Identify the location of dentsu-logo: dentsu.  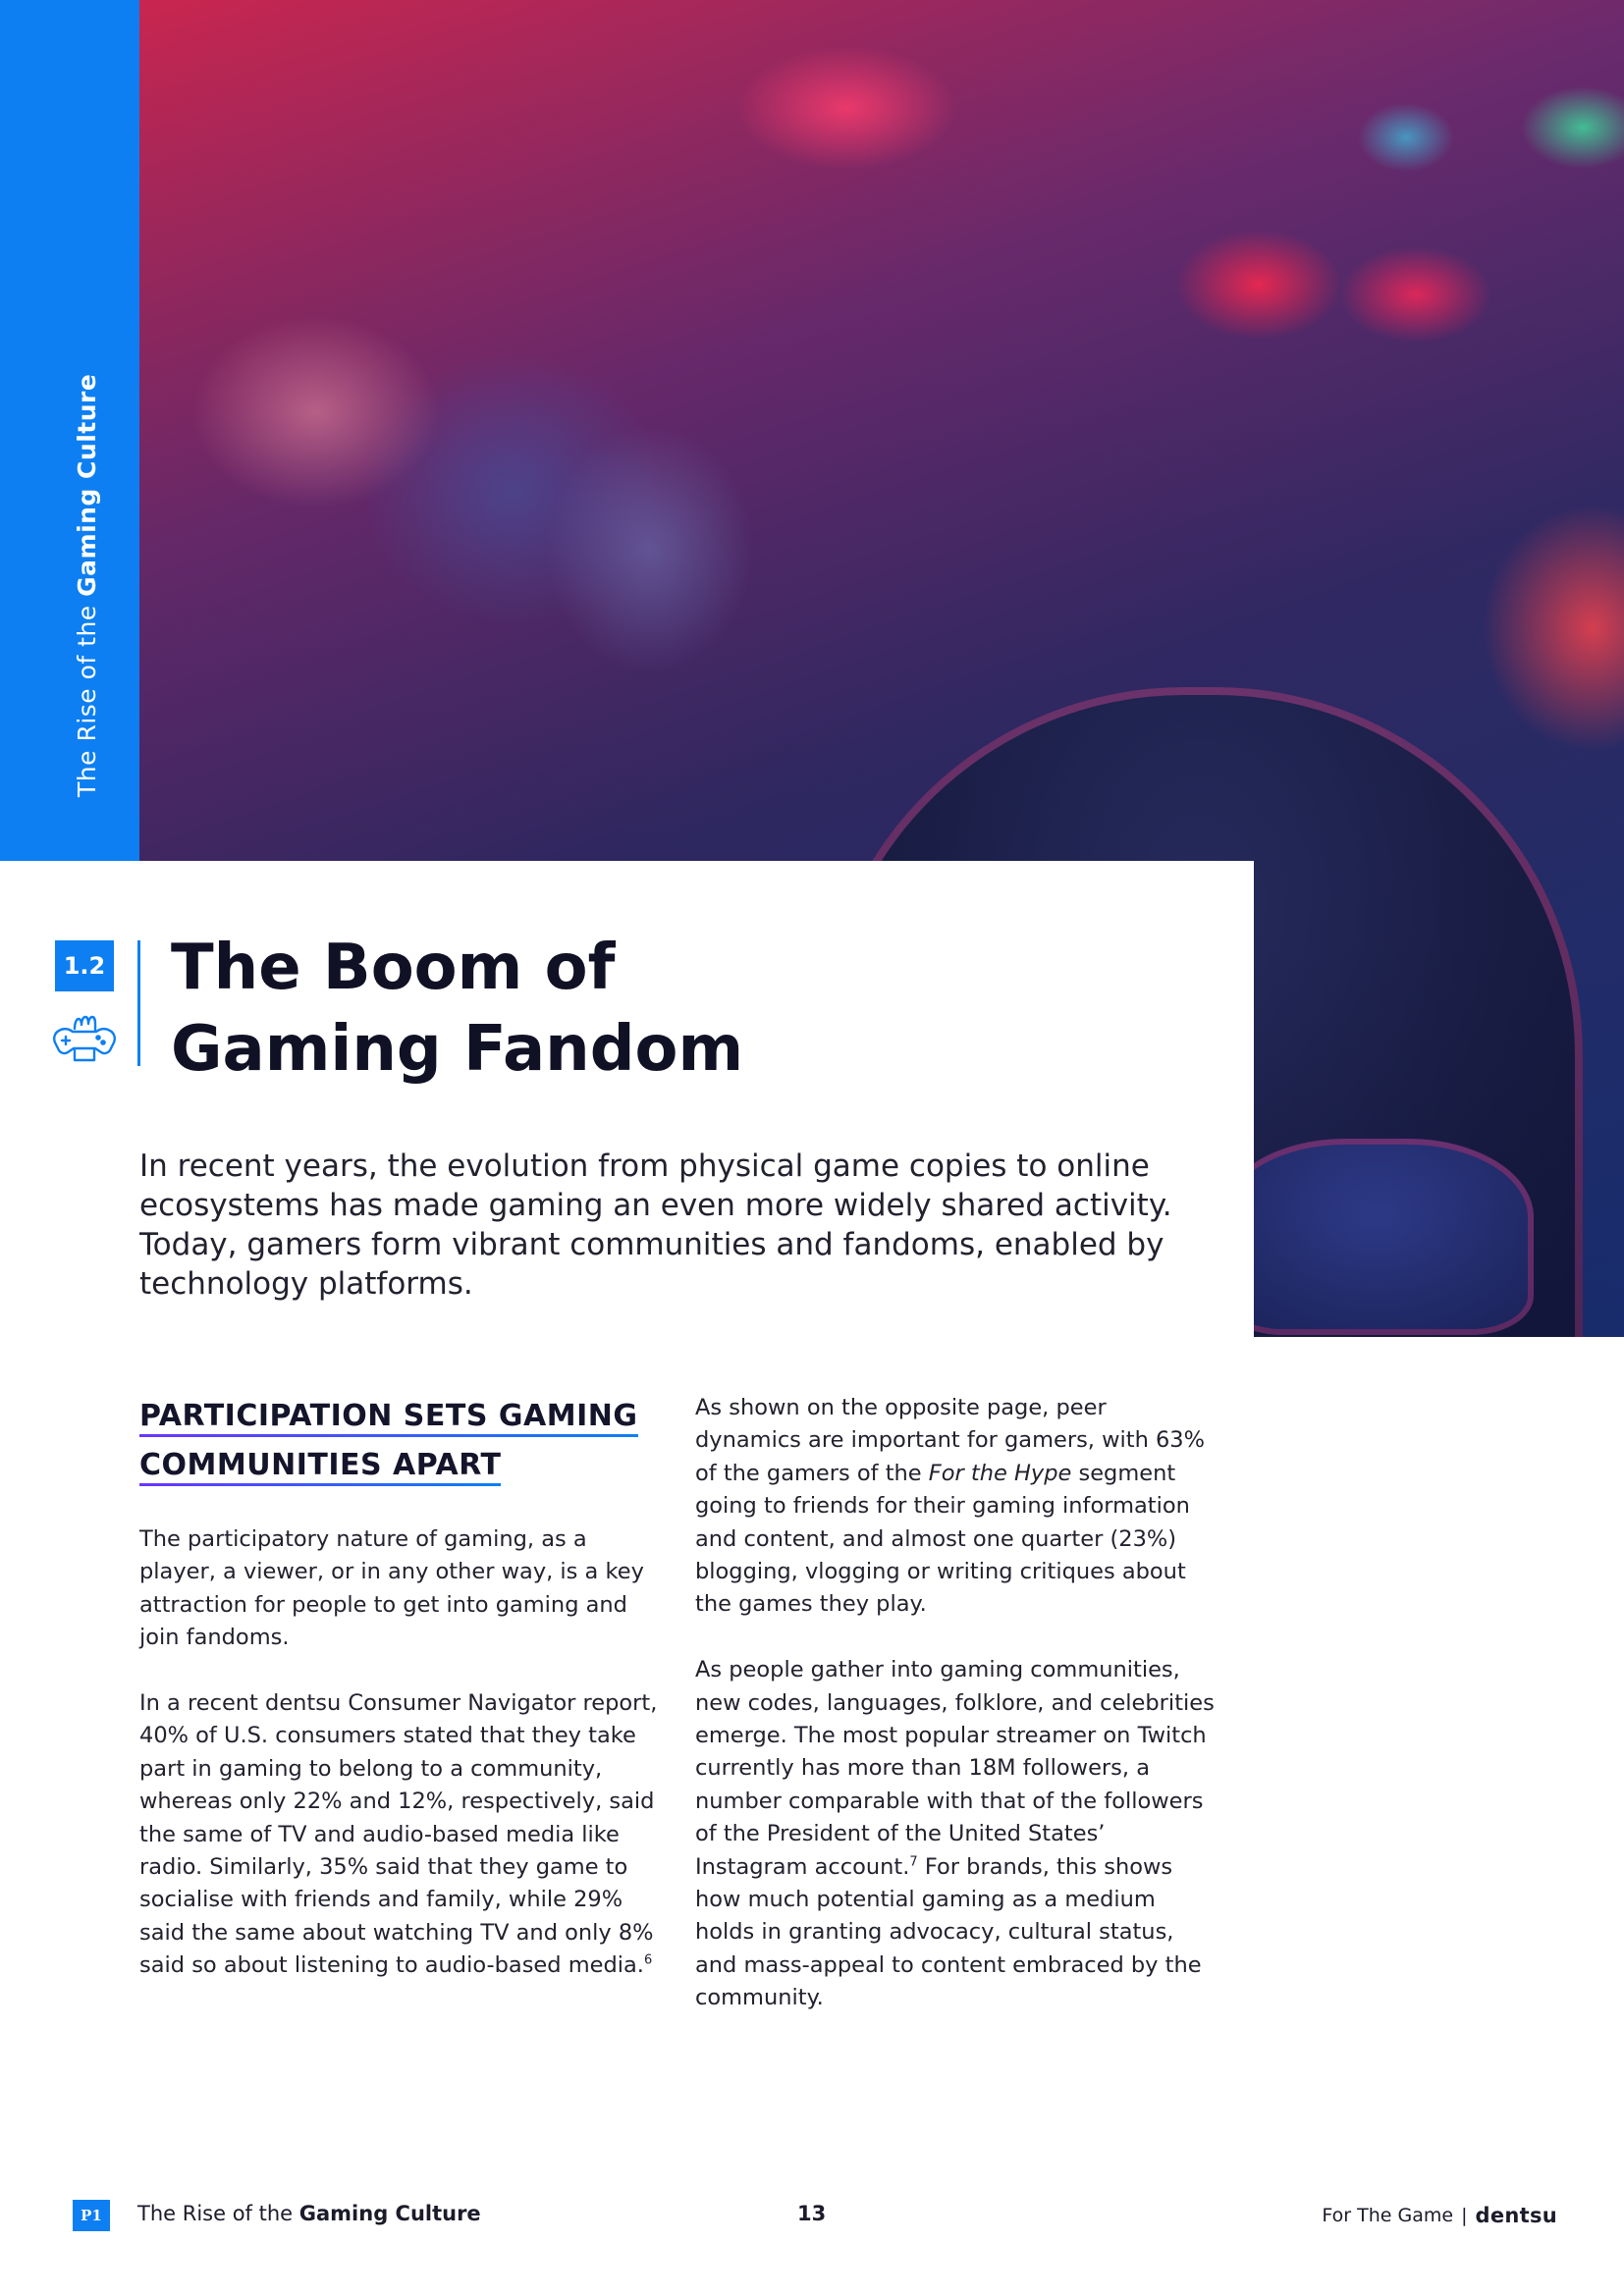
(1516, 2215).